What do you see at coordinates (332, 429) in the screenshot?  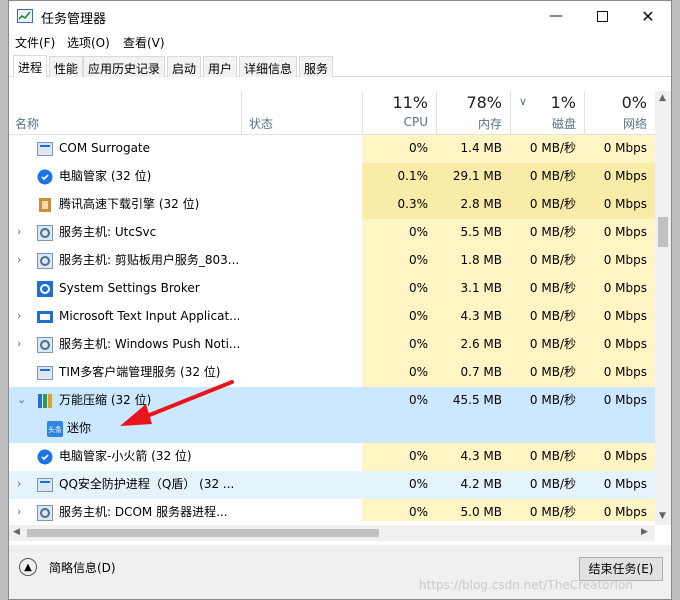 I see `process-child-row: 头条 迷你` at bounding box center [332, 429].